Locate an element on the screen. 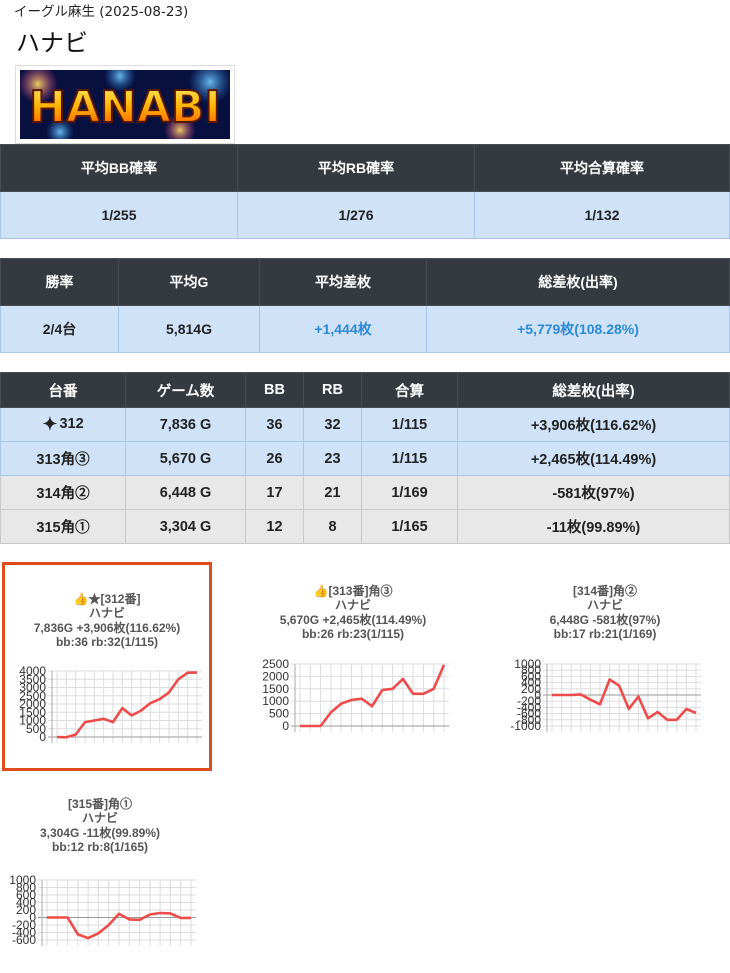 Image resolution: width=730 pixels, height=973 pixels. cell-games: 6,448 G is located at coordinates (185, 492).